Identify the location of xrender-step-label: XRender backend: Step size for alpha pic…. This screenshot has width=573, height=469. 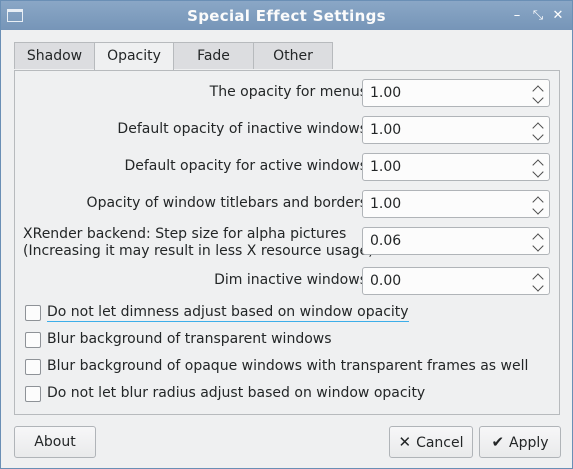
(198, 243).